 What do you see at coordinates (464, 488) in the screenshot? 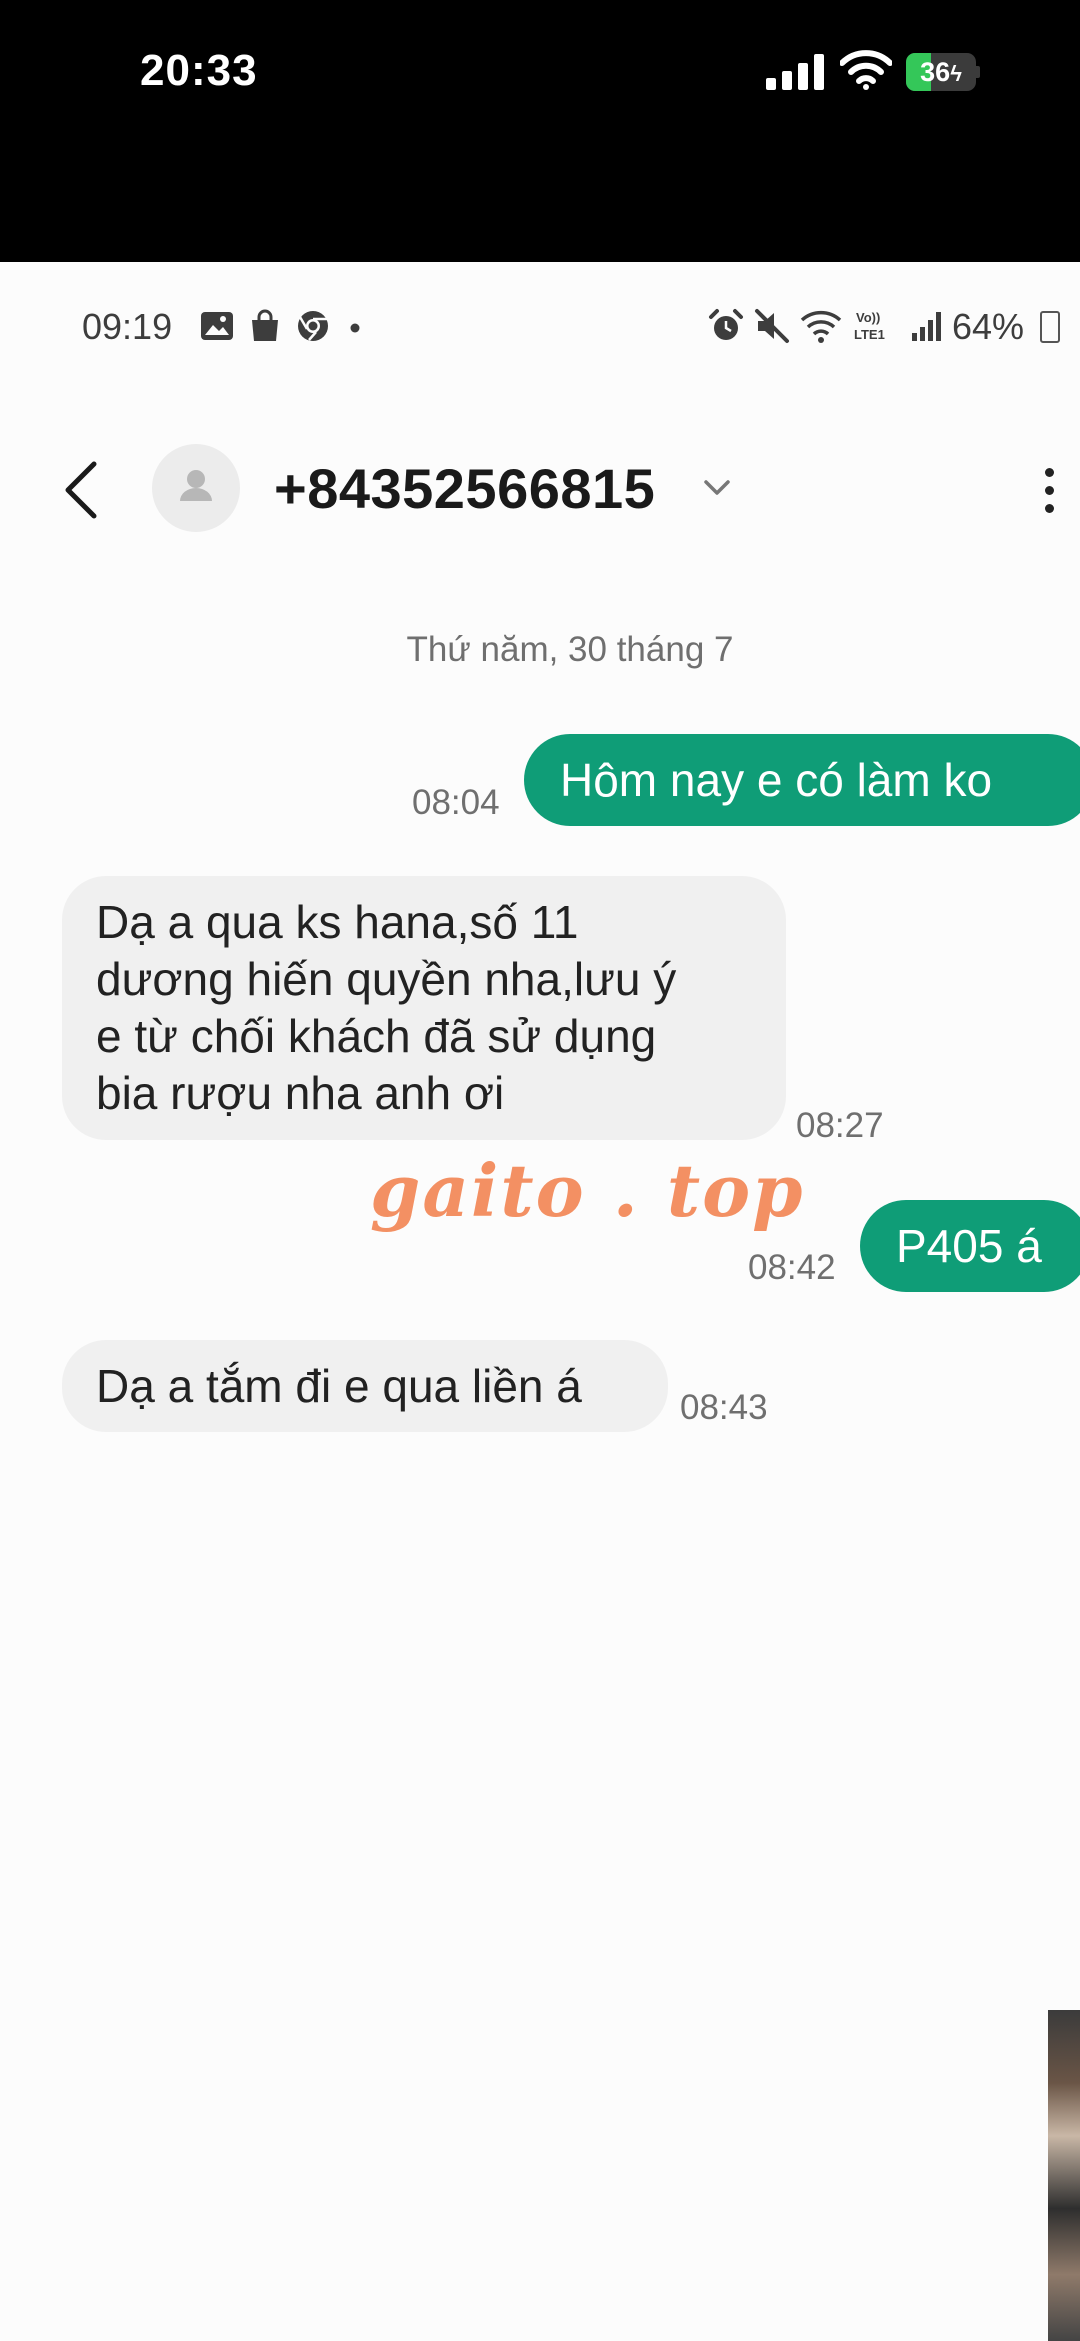
I see `contact-name: +84352566815` at bounding box center [464, 488].